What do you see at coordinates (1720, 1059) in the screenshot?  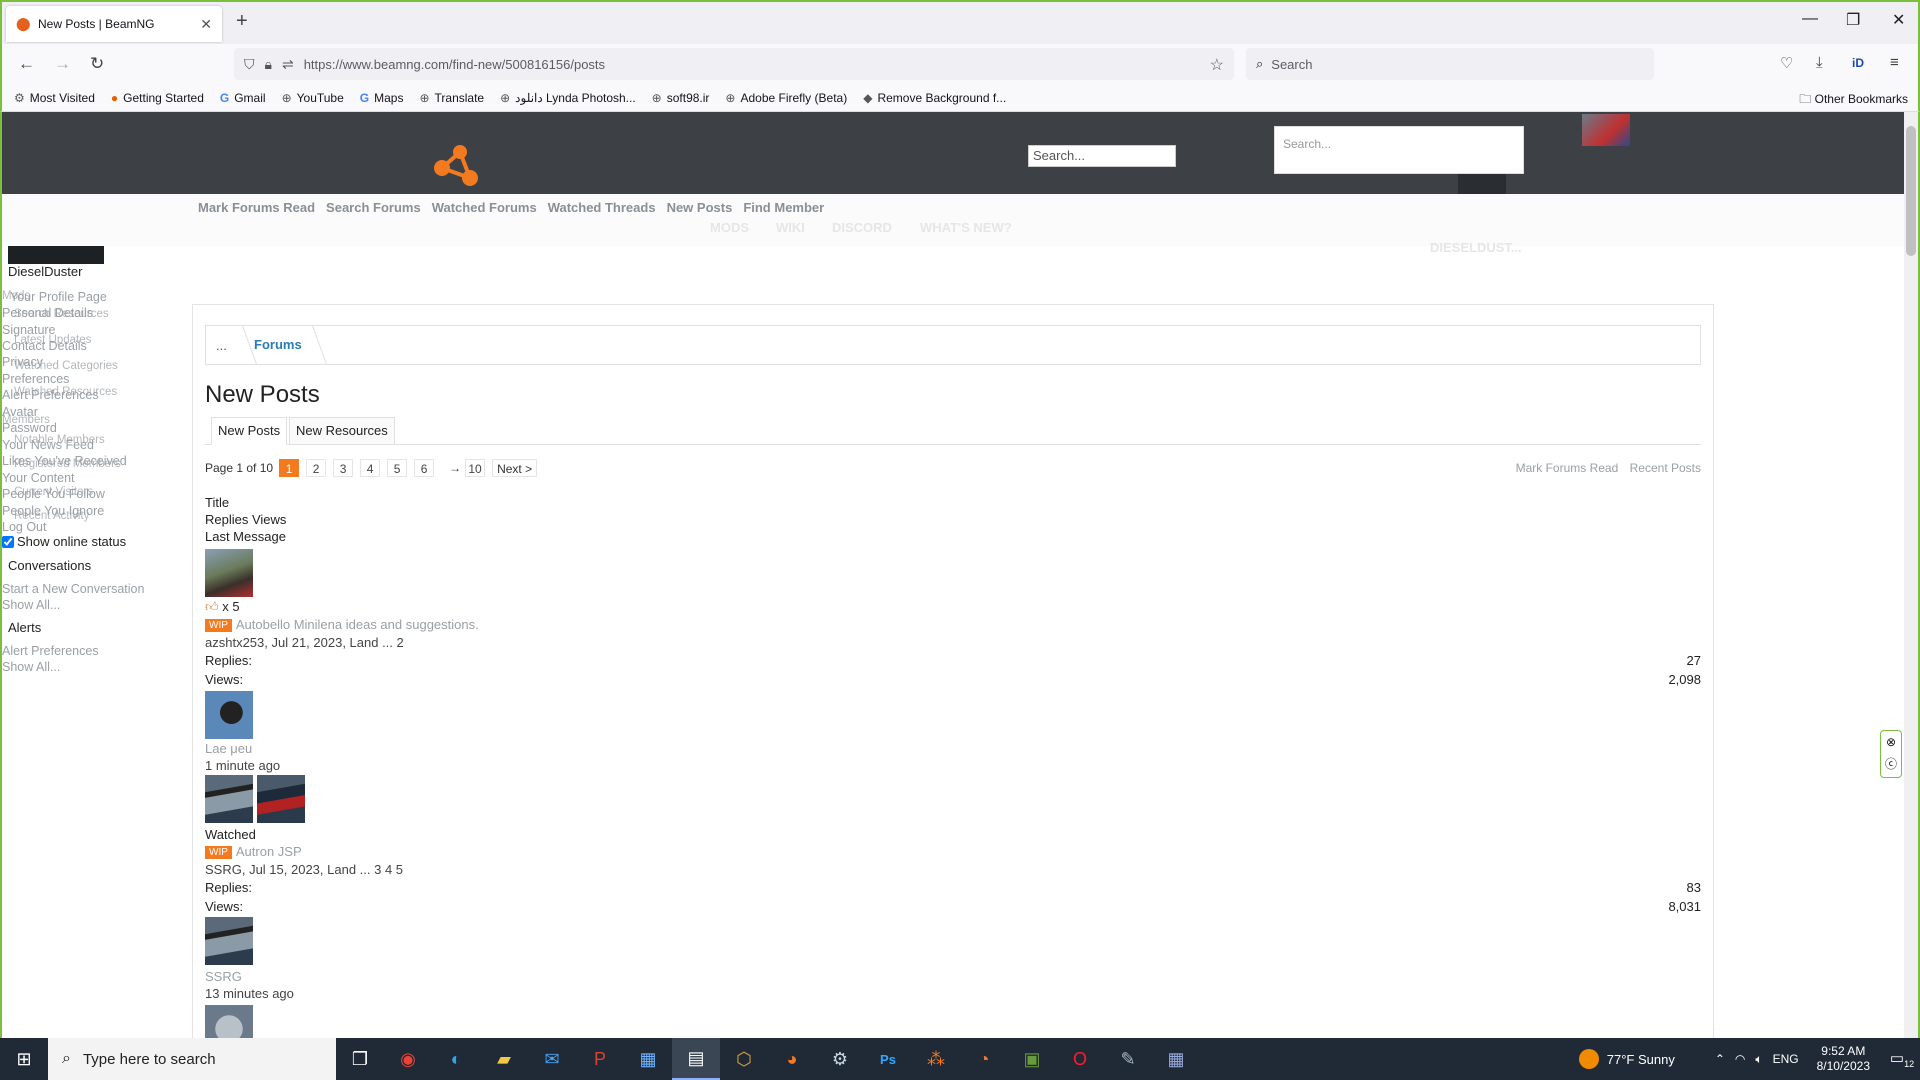 I see `tray-chevron-icon: ⌃` at bounding box center [1720, 1059].